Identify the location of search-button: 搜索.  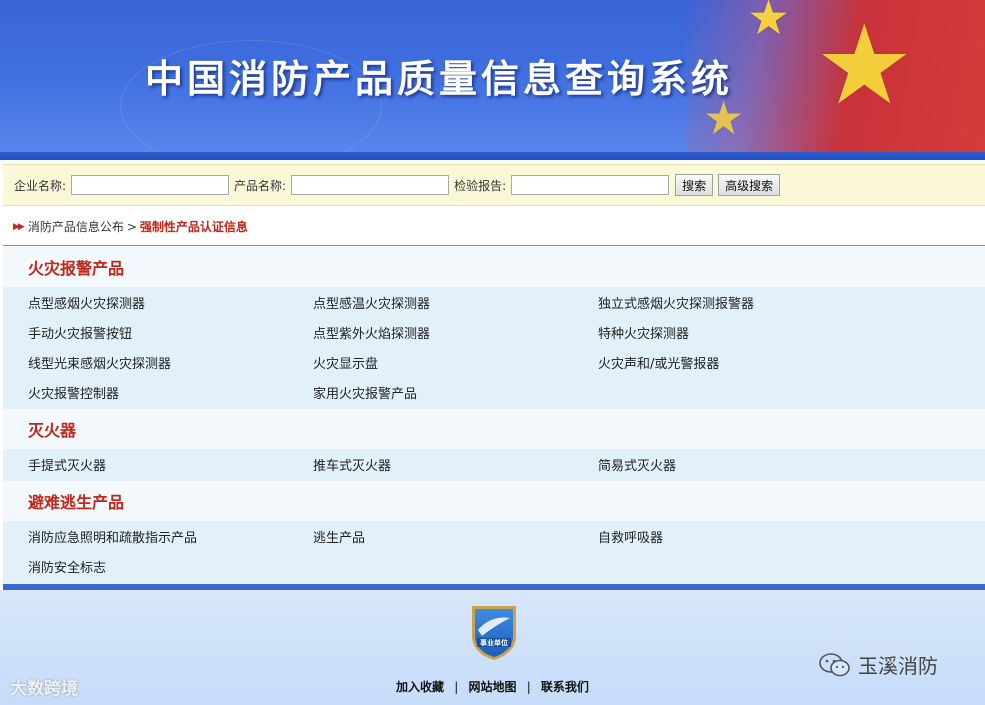
(694, 185).